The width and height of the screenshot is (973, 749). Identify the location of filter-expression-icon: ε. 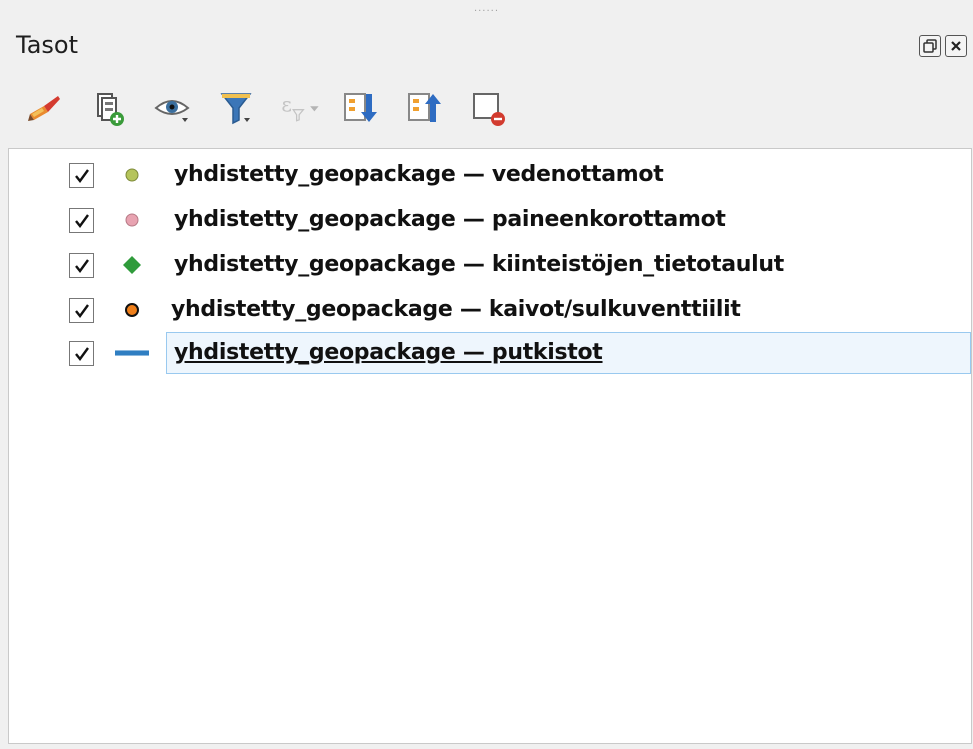
(300, 107).